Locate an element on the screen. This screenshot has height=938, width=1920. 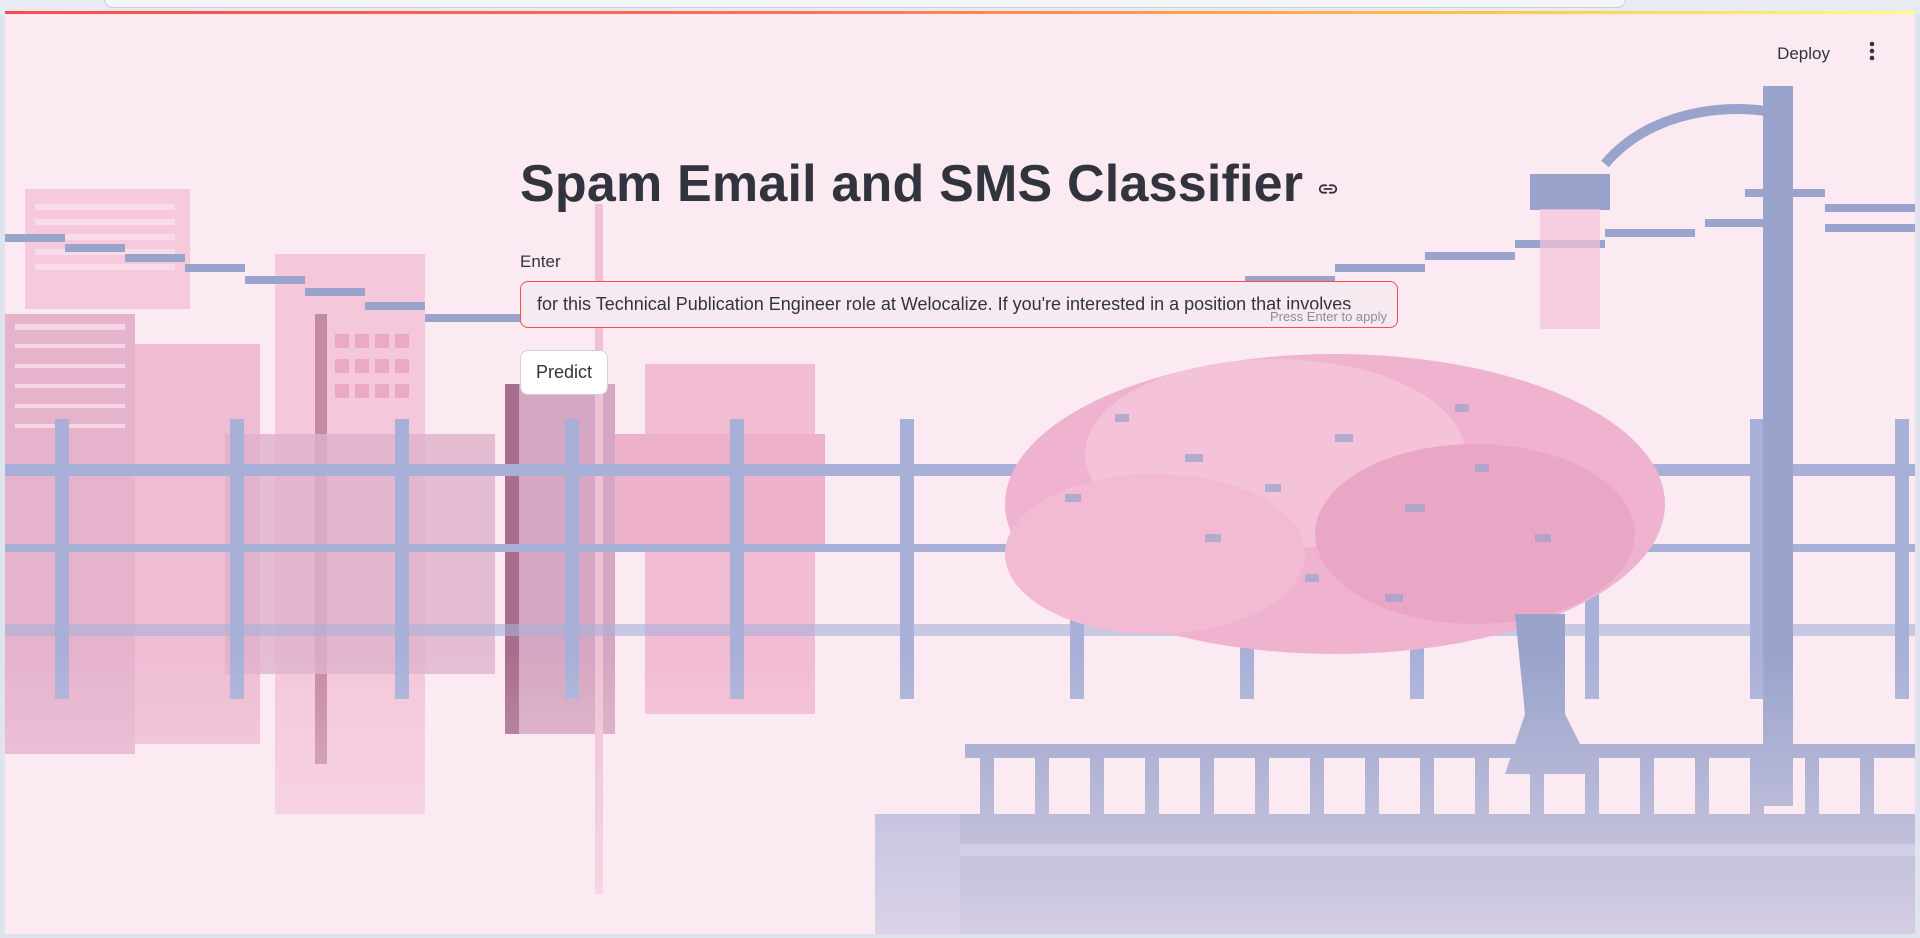
input-hint: Press Enter to apply is located at coordinates (1328, 316).